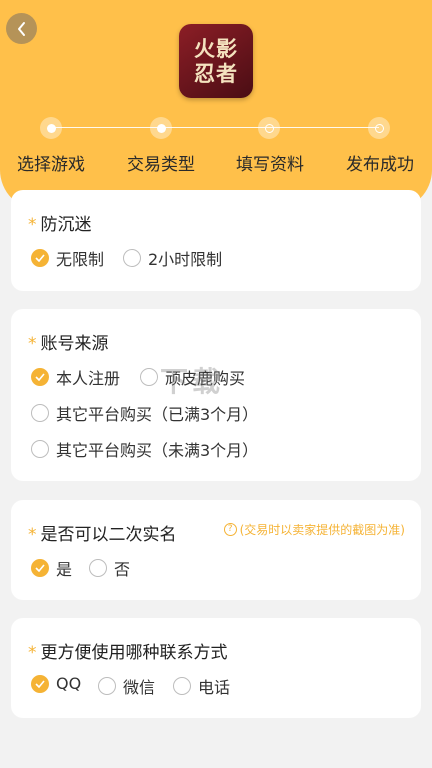 The image size is (432, 768). I want to click on contact-option-qq: QQ, so click(56, 683).